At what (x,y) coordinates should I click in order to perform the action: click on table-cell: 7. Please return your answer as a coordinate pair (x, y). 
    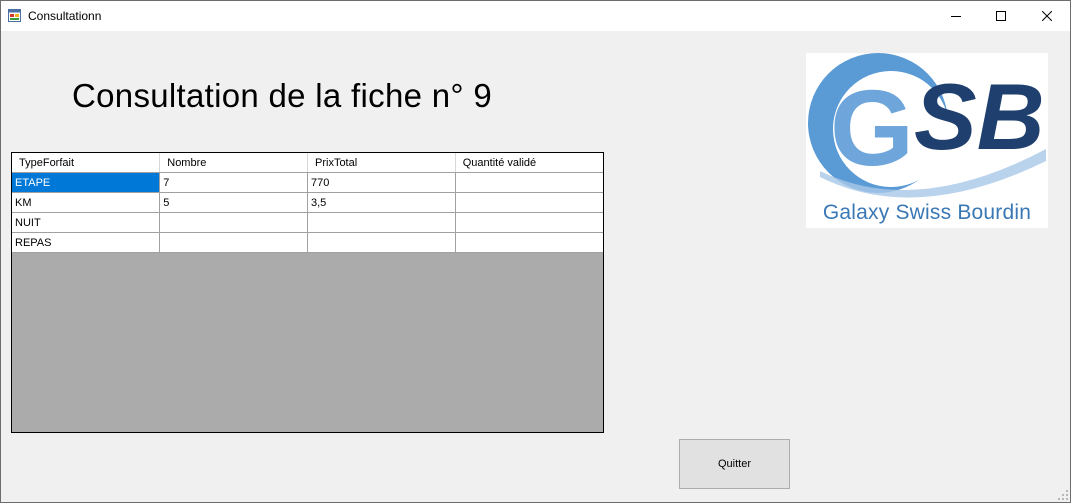
    Looking at the image, I should click on (233, 182).